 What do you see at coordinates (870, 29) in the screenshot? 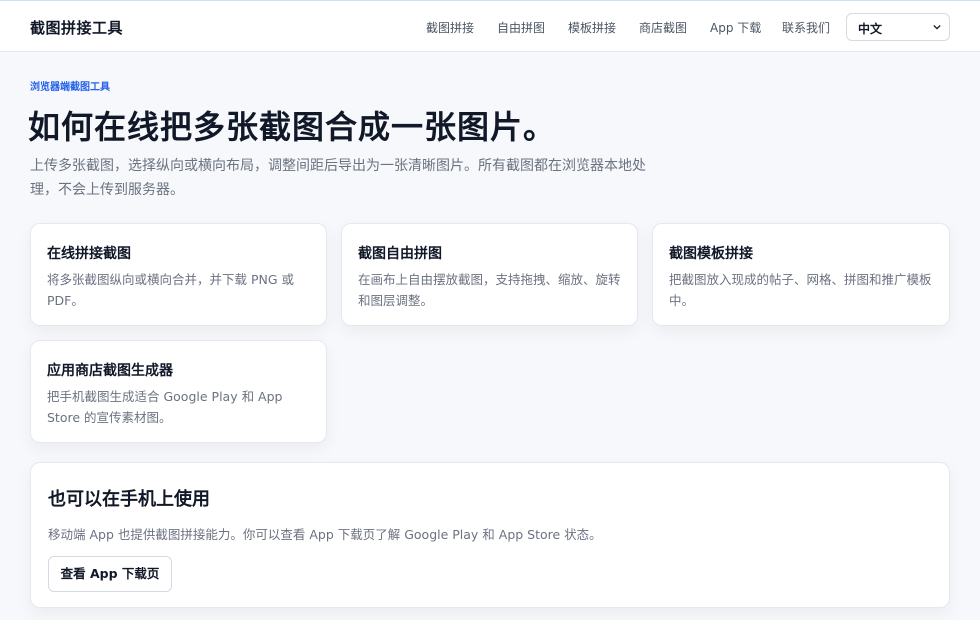
I see `language-select-value: 中文` at bounding box center [870, 29].